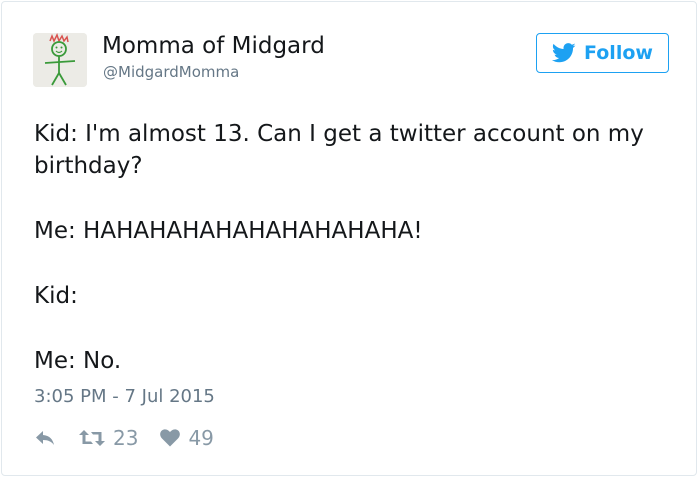 Image resolution: width=700 pixels, height=479 pixels. What do you see at coordinates (201, 438) in the screenshot?
I see `like-count: 49` at bounding box center [201, 438].